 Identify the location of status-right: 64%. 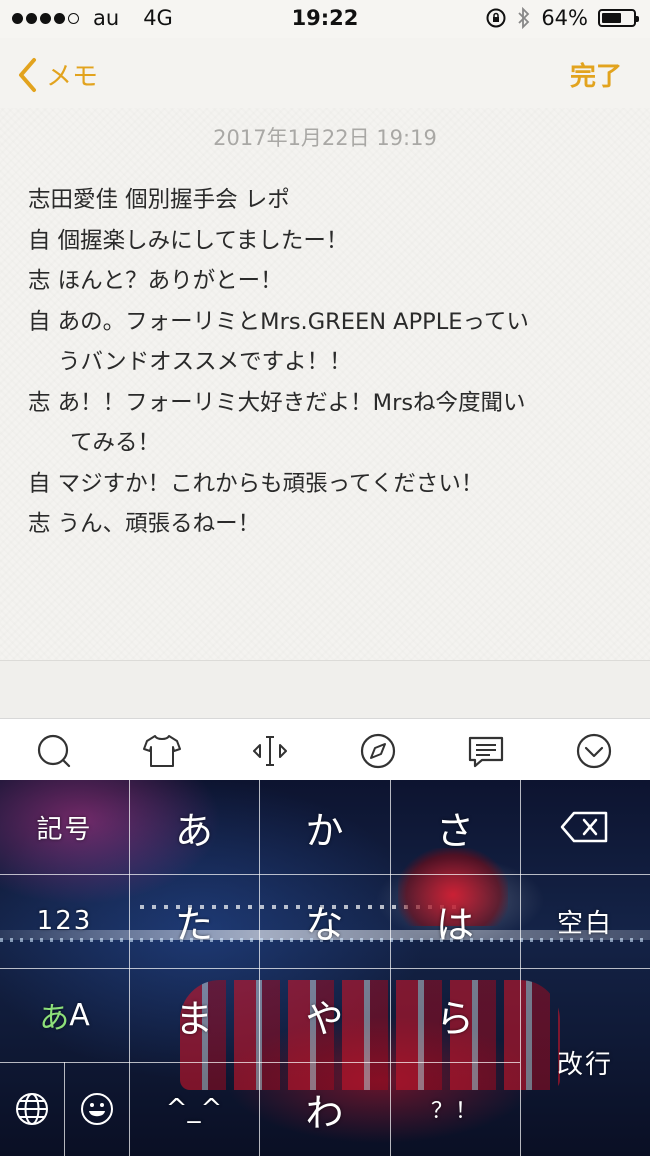
(562, 18).